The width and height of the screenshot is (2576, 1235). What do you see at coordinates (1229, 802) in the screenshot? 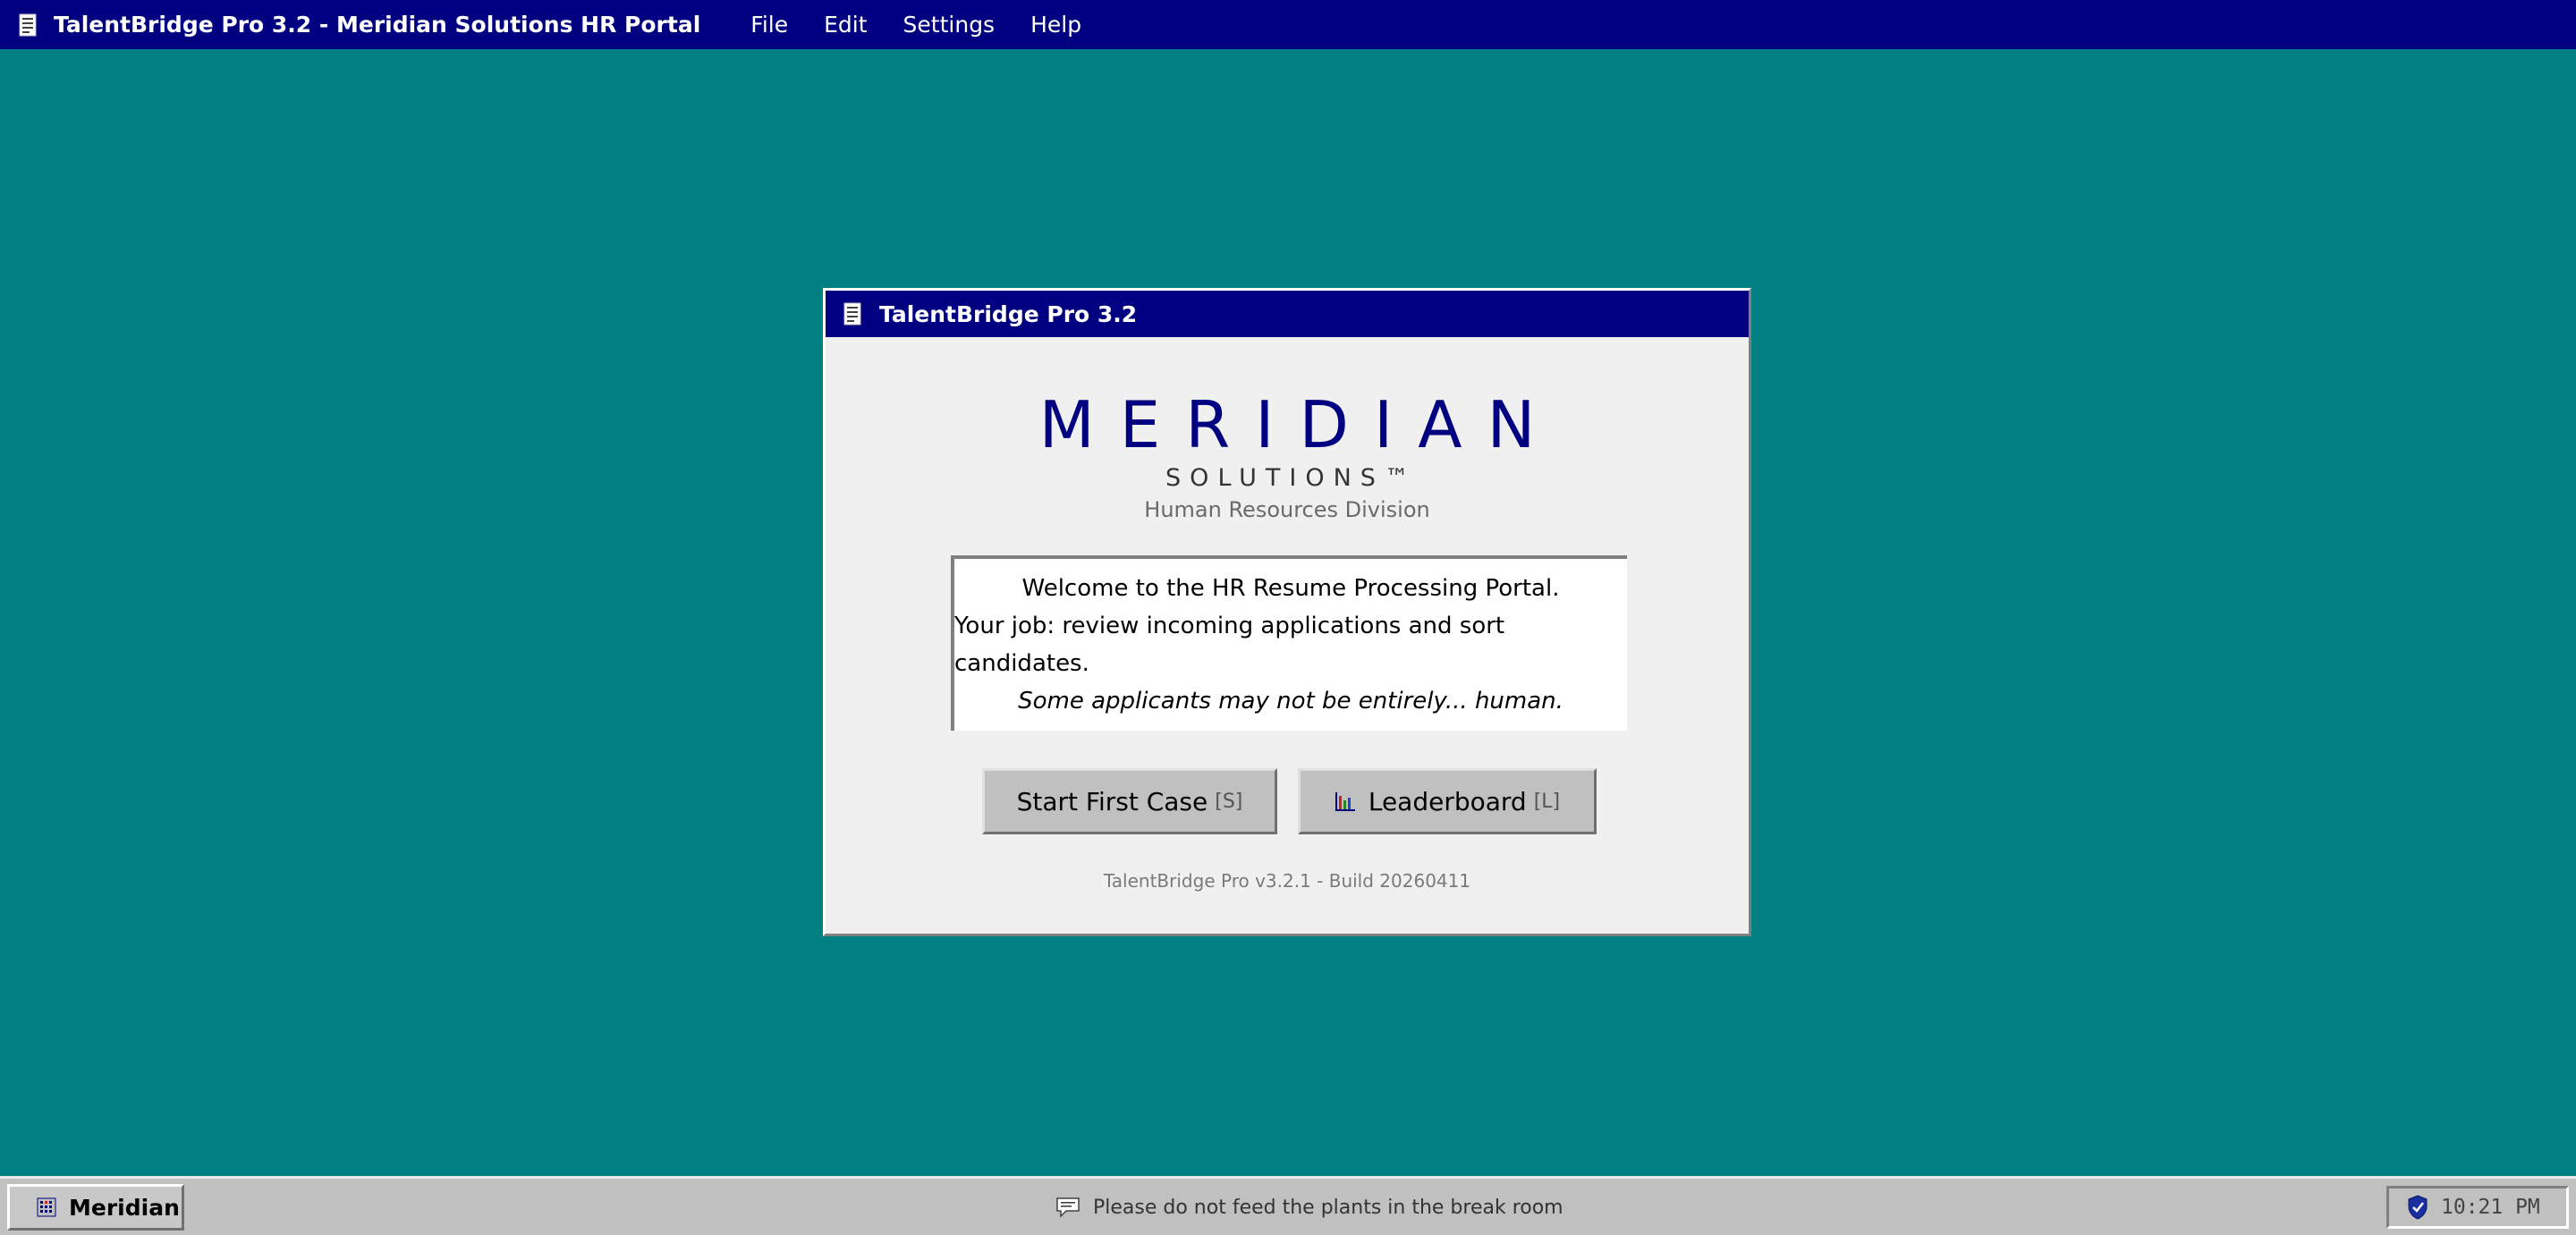
I see `start-button-shortcut: [S]` at bounding box center [1229, 802].